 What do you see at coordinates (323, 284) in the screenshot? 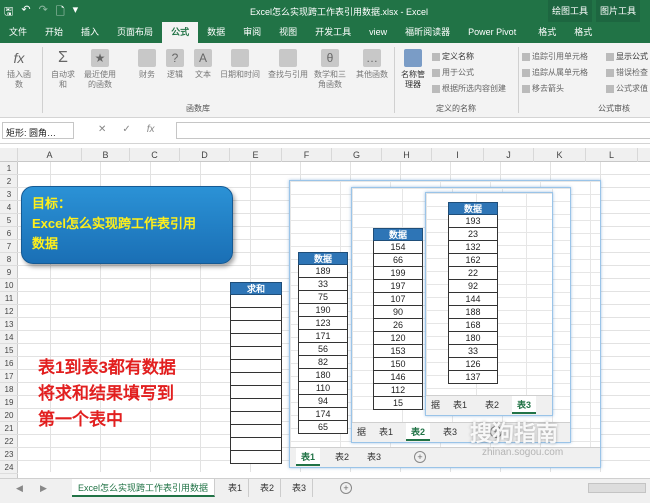
I see `data-cell: 33` at bounding box center [323, 284].